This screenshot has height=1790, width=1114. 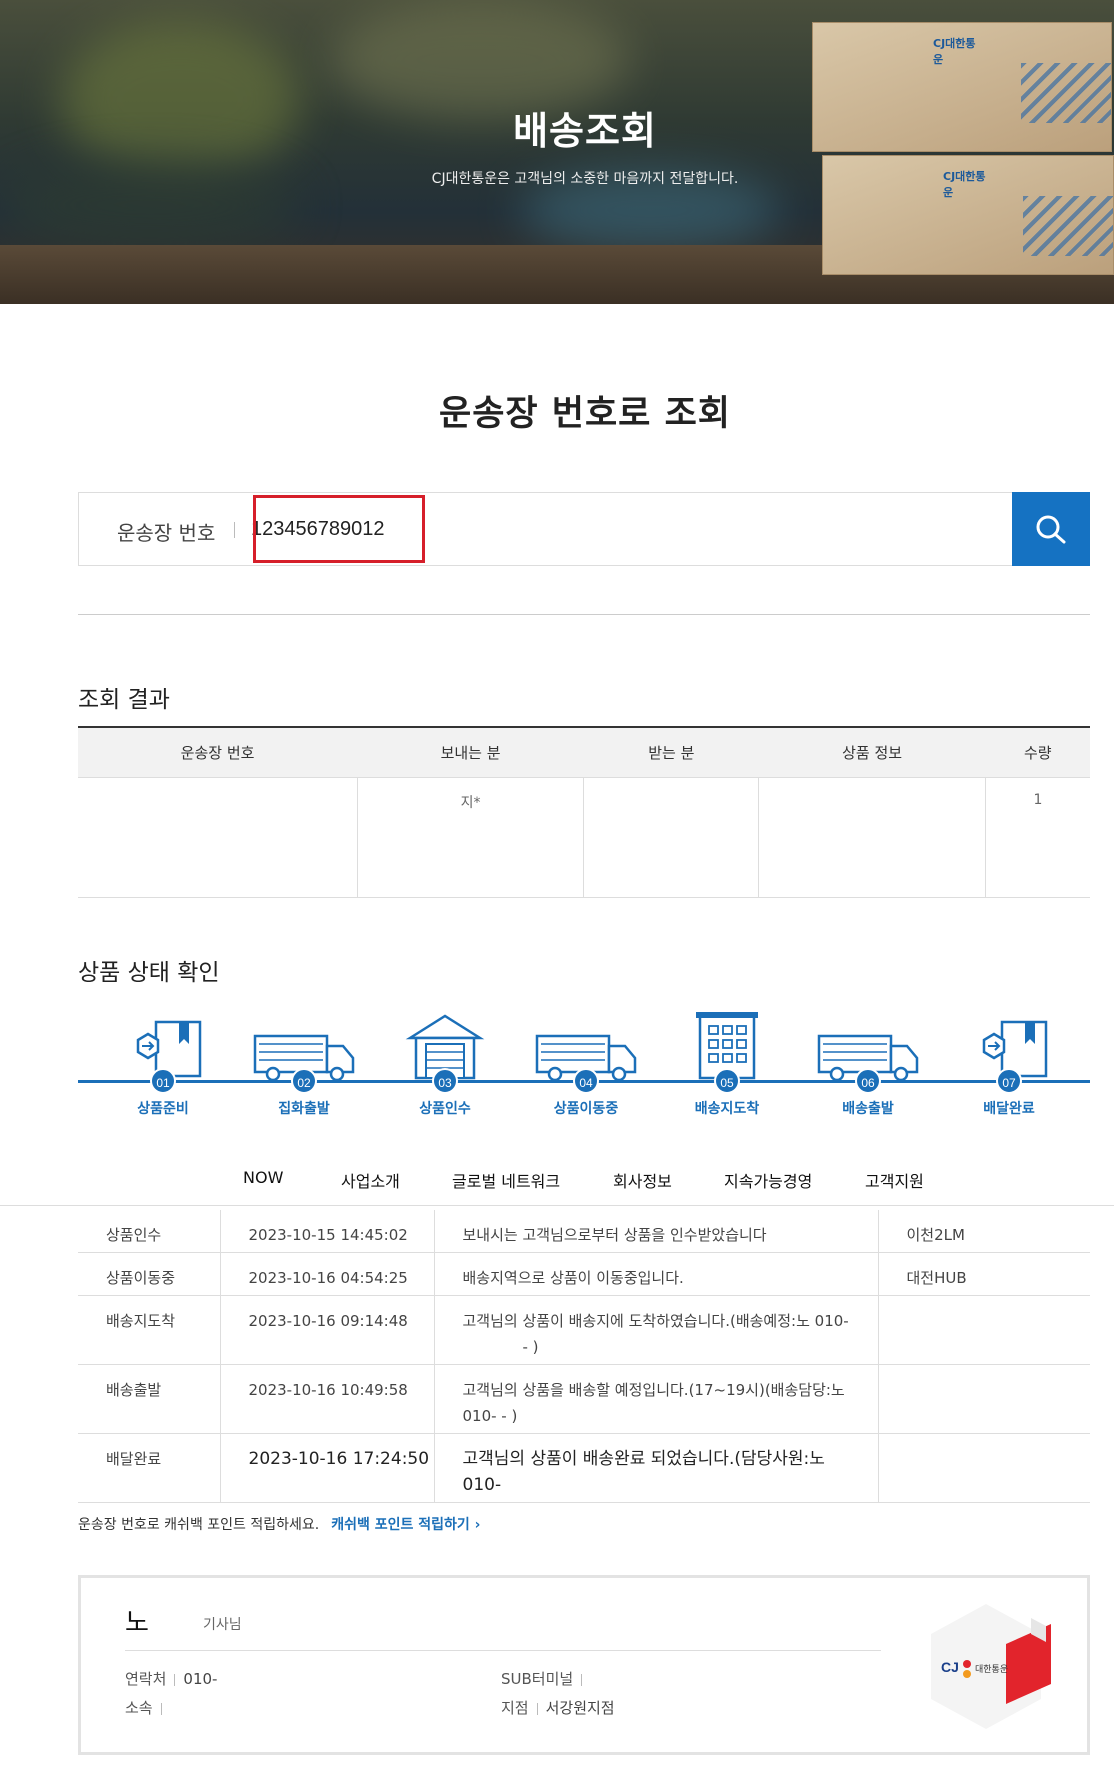 I want to click on page-title: 운송장 번호로 조회, so click(x=585, y=414).